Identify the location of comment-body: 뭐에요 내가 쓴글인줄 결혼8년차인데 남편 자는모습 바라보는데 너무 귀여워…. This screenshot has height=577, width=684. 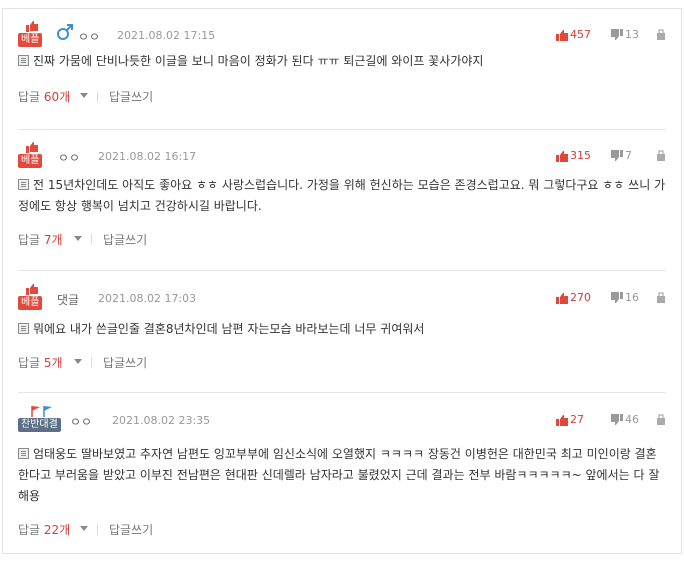
(342, 329).